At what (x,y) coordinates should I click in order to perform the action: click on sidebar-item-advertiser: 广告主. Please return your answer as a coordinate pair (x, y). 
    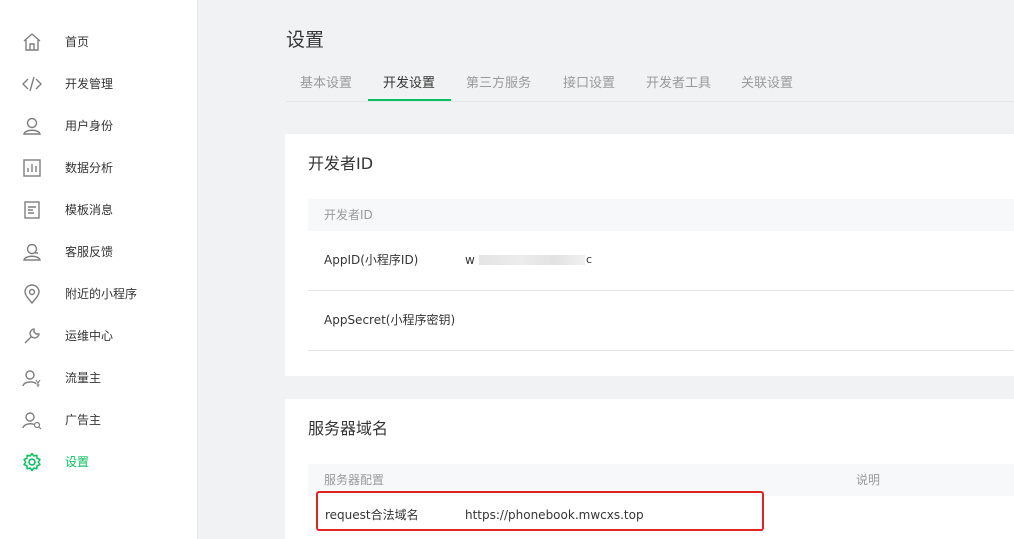
    Looking at the image, I should click on (99, 420).